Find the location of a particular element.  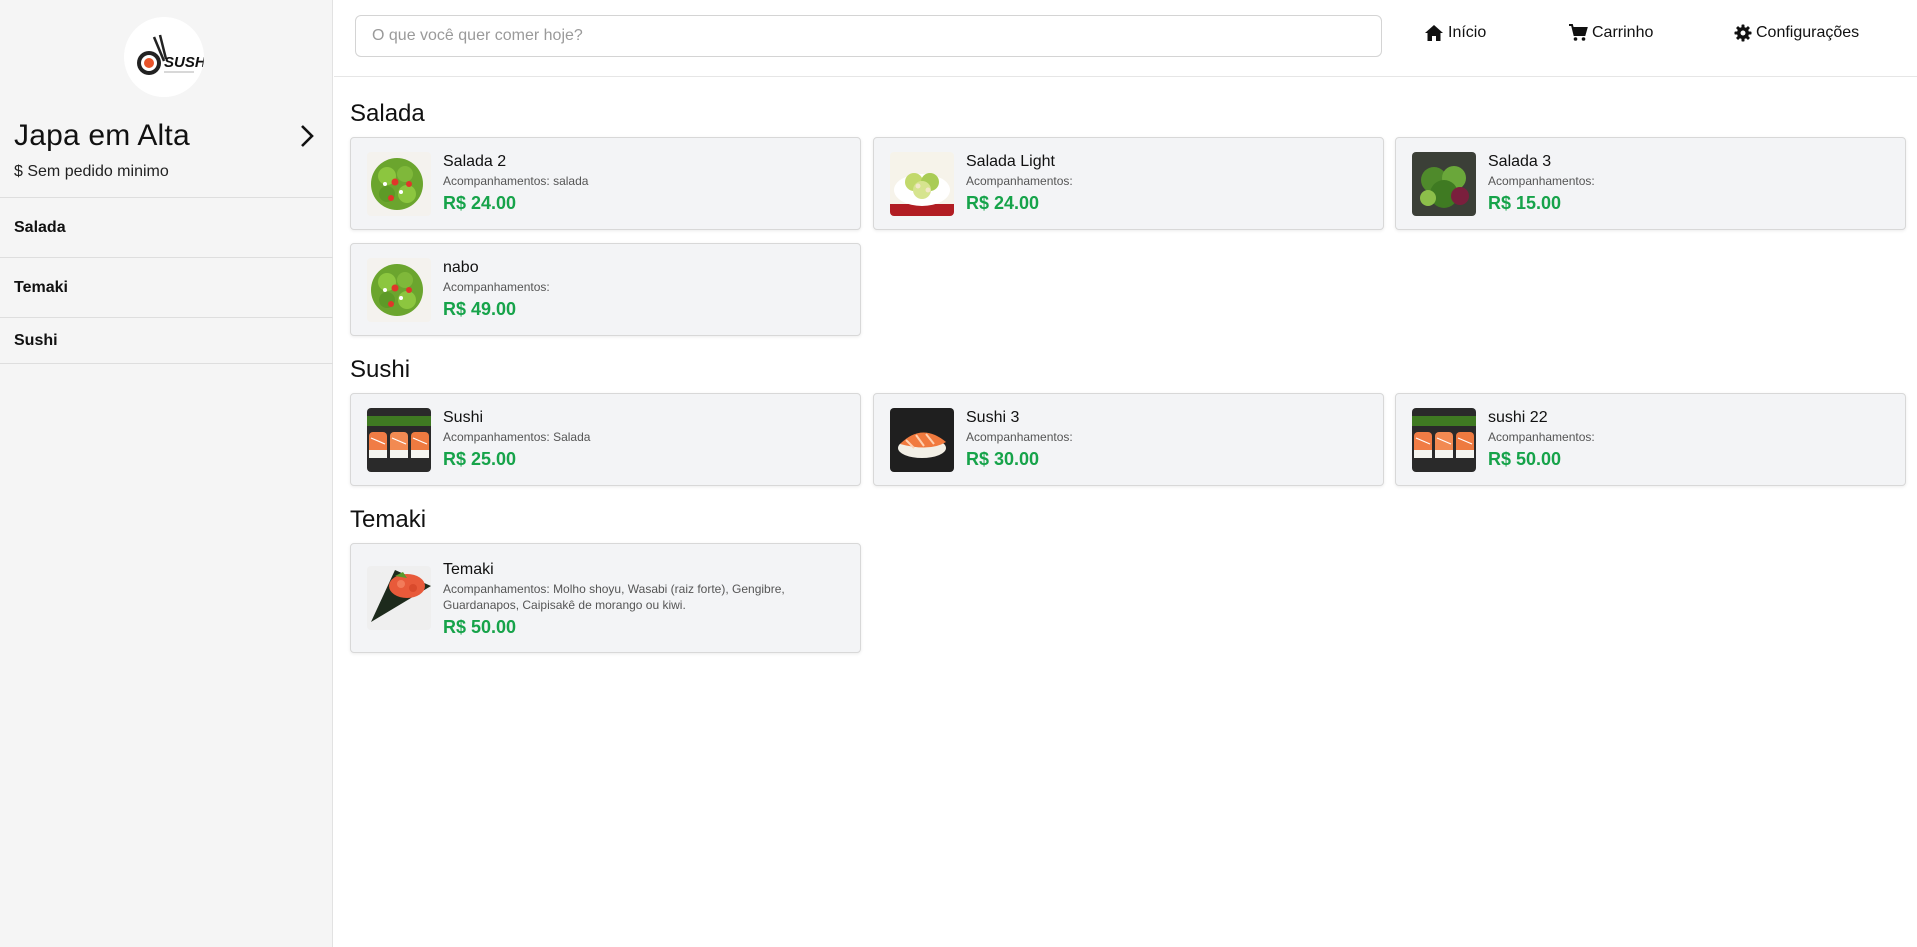

product-name: Salada Light is located at coordinates (1010, 161).